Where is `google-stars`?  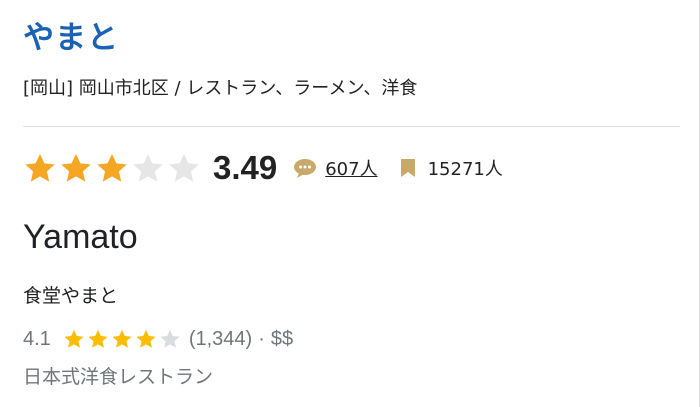
google-stars is located at coordinates (123, 339).